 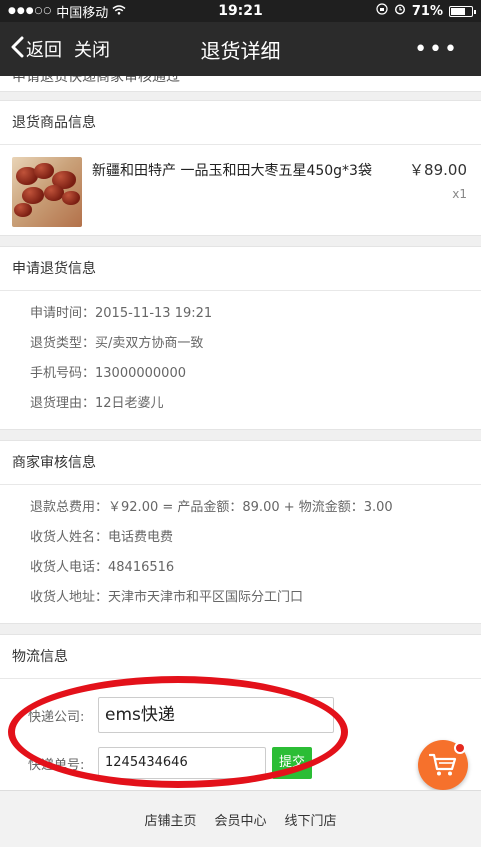 What do you see at coordinates (462, 11) in the screenshot?
I see `battery-icon` at bounding box center [462, 11].